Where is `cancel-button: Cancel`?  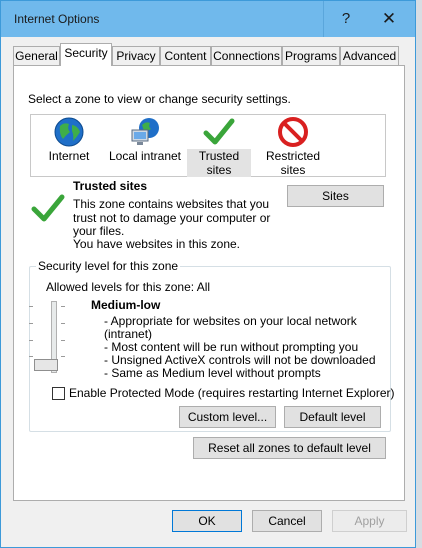 cancel-button: Cancel is located at coordinates (287, 521).